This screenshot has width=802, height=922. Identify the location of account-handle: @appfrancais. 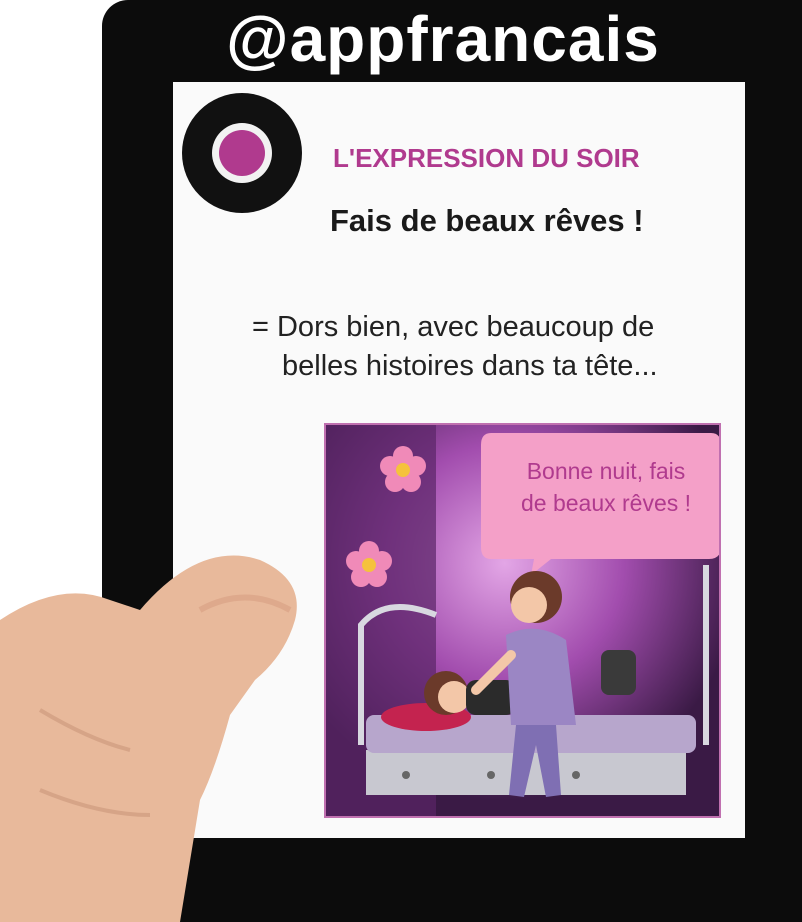
(443, 39).